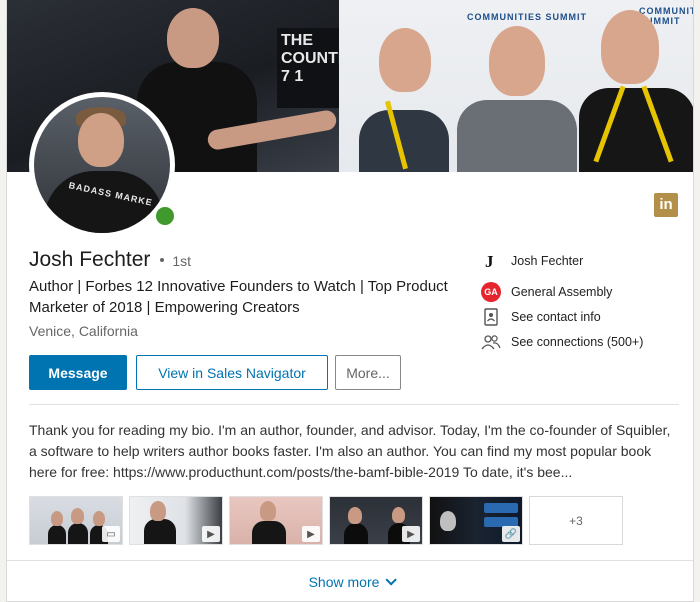 The image size is (700, 602). What do you see at coordinates (162, 260) in the screenshot?
I see `separator-dot` at bounding box center [162, 260].